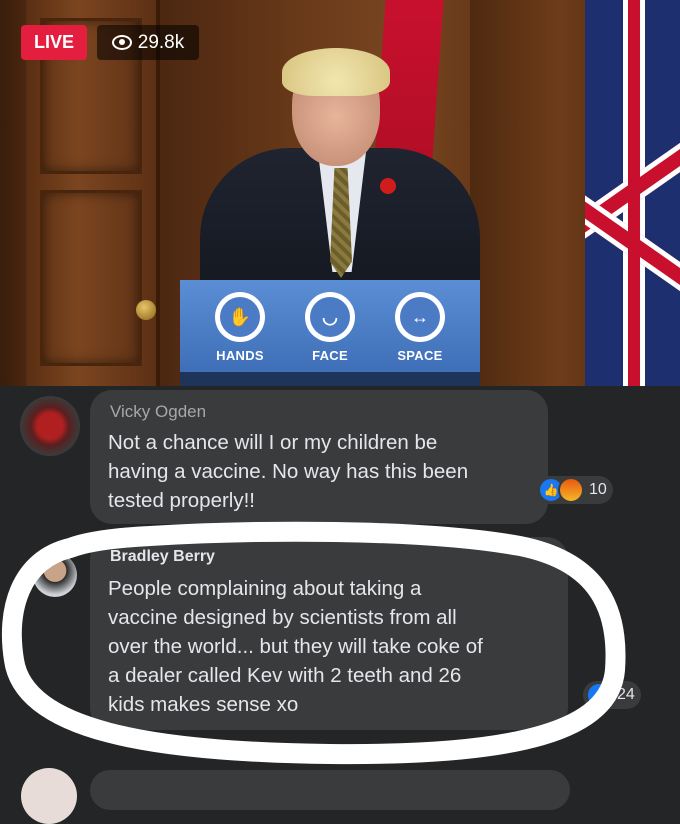  Describe the element at coordinates (330, 317) in the screenshot. I see `face-mask-icon: ◡` at that location.